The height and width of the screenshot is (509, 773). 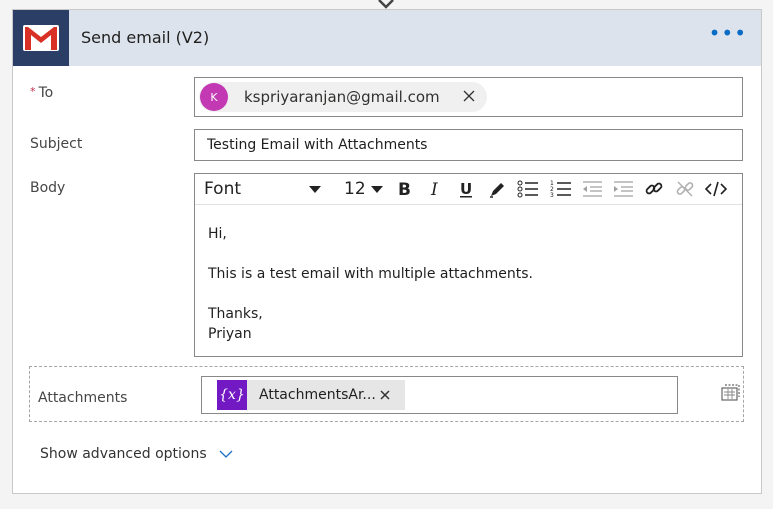 What do you see at coordinates (552, 195) in the screenshot?
I see `svg-text: 3` at bounding box center [552, 195].